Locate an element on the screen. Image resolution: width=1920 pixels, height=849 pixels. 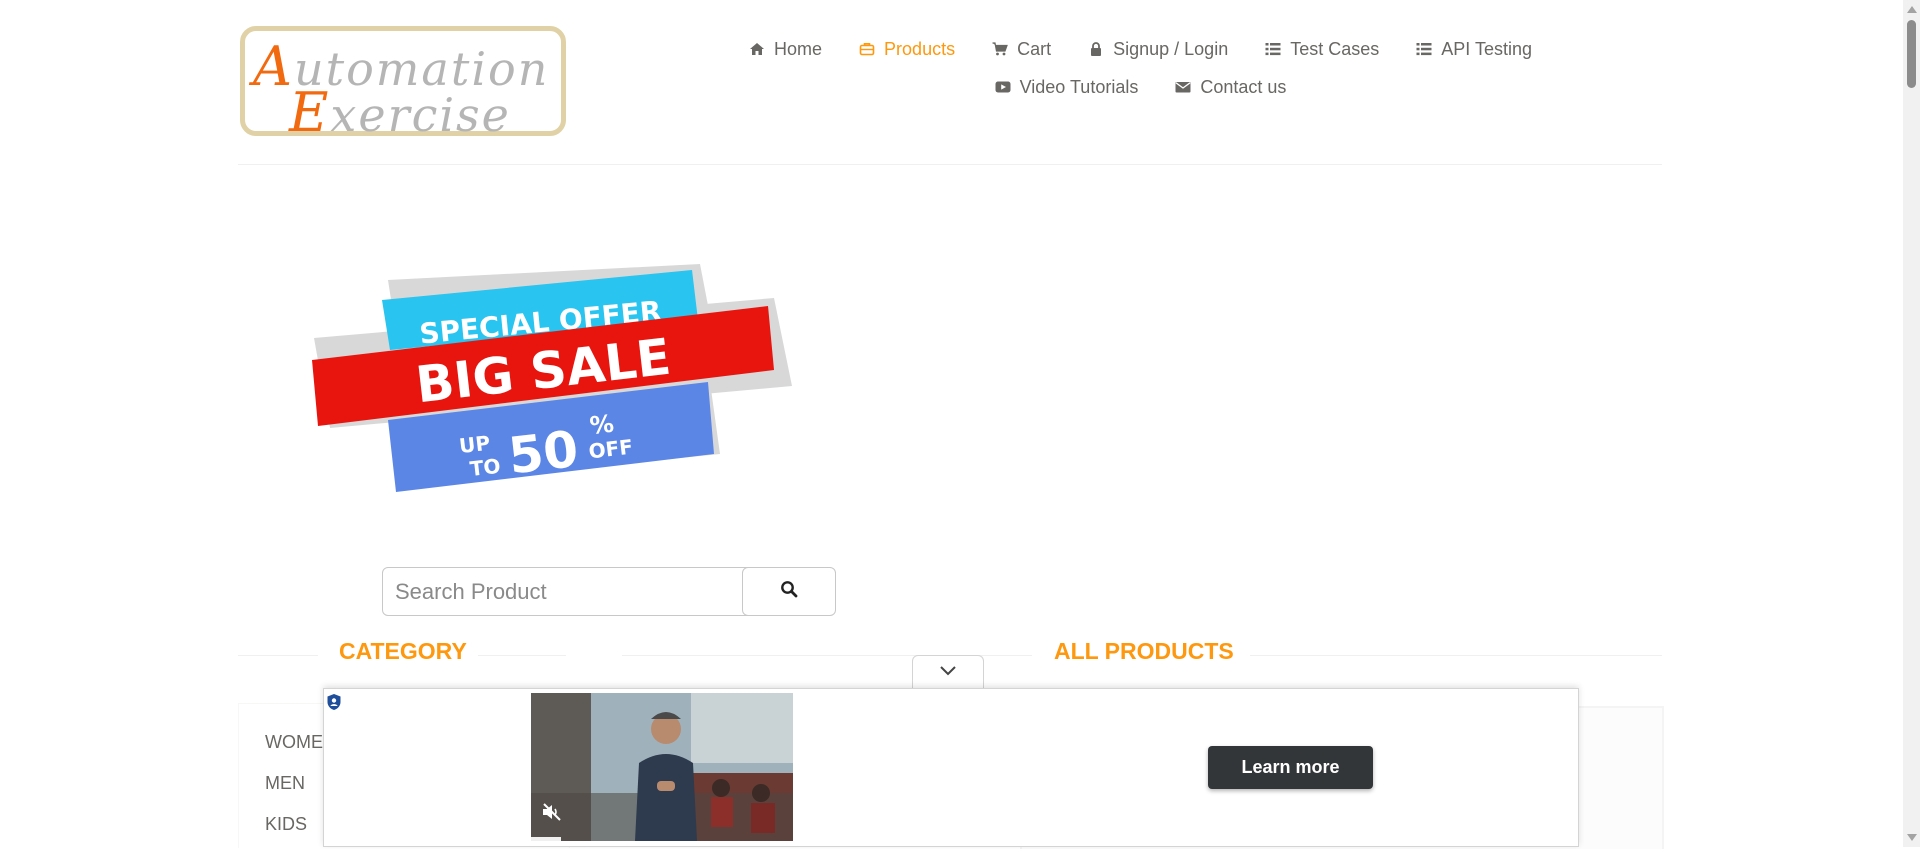
category-title: CATEGORY is located at coordinates (403, 651).